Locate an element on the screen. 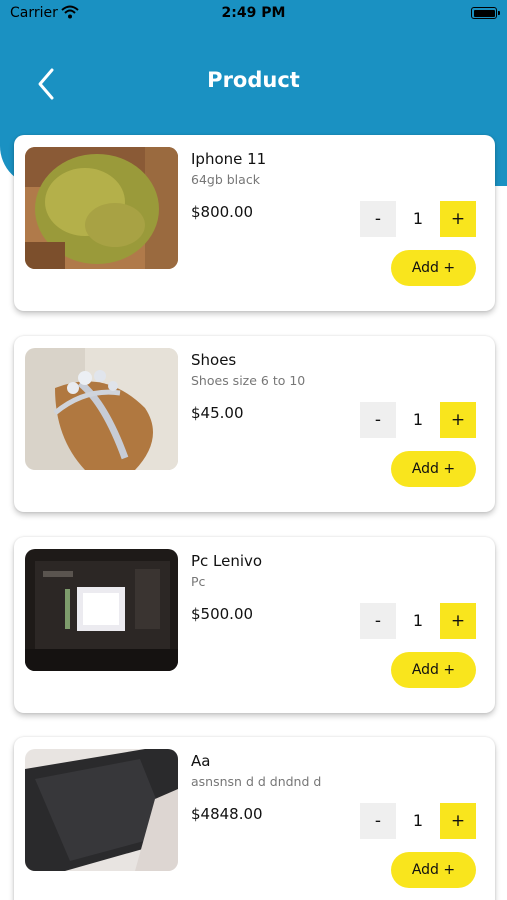 The width and height of the screenshot is (507, 900). product-description: 64gb black is located at coordinates (225, 179).